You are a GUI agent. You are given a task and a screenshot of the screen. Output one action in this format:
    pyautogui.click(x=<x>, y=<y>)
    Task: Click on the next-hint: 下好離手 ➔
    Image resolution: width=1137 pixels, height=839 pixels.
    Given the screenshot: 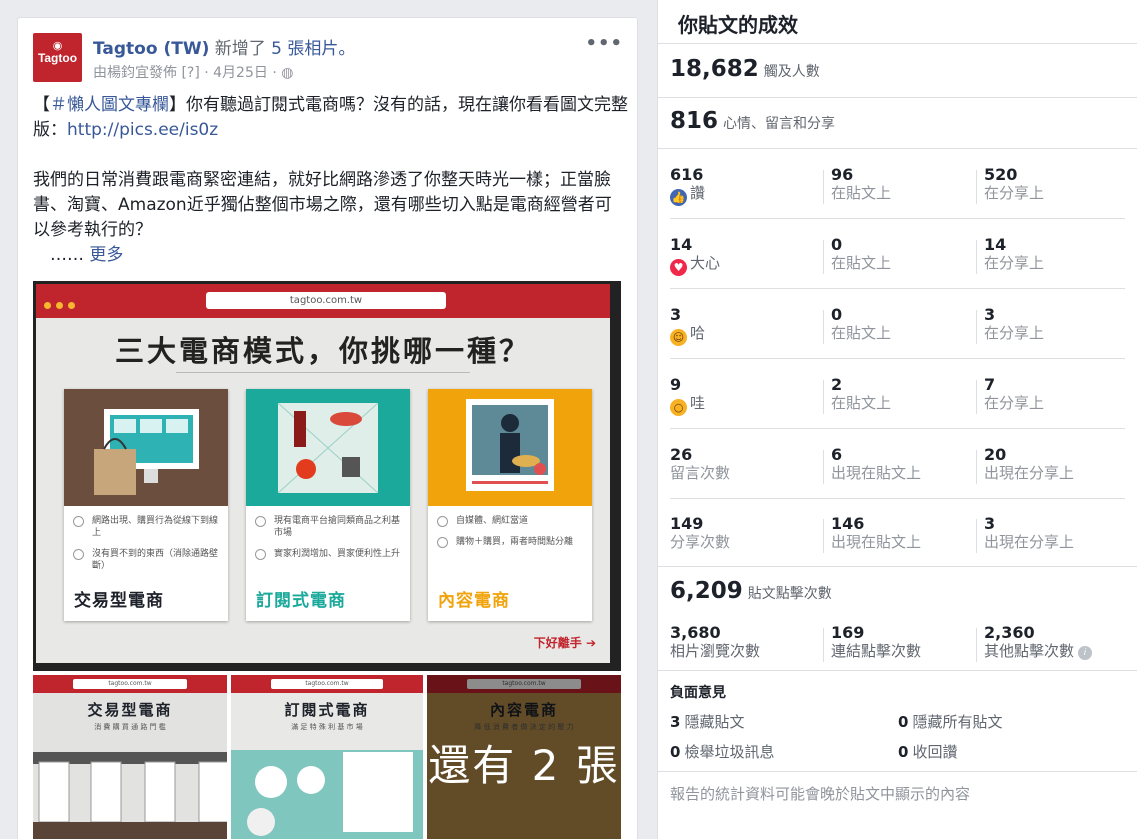 What is the action you would take?
    pyautogui.click(x=564, y=643)
    